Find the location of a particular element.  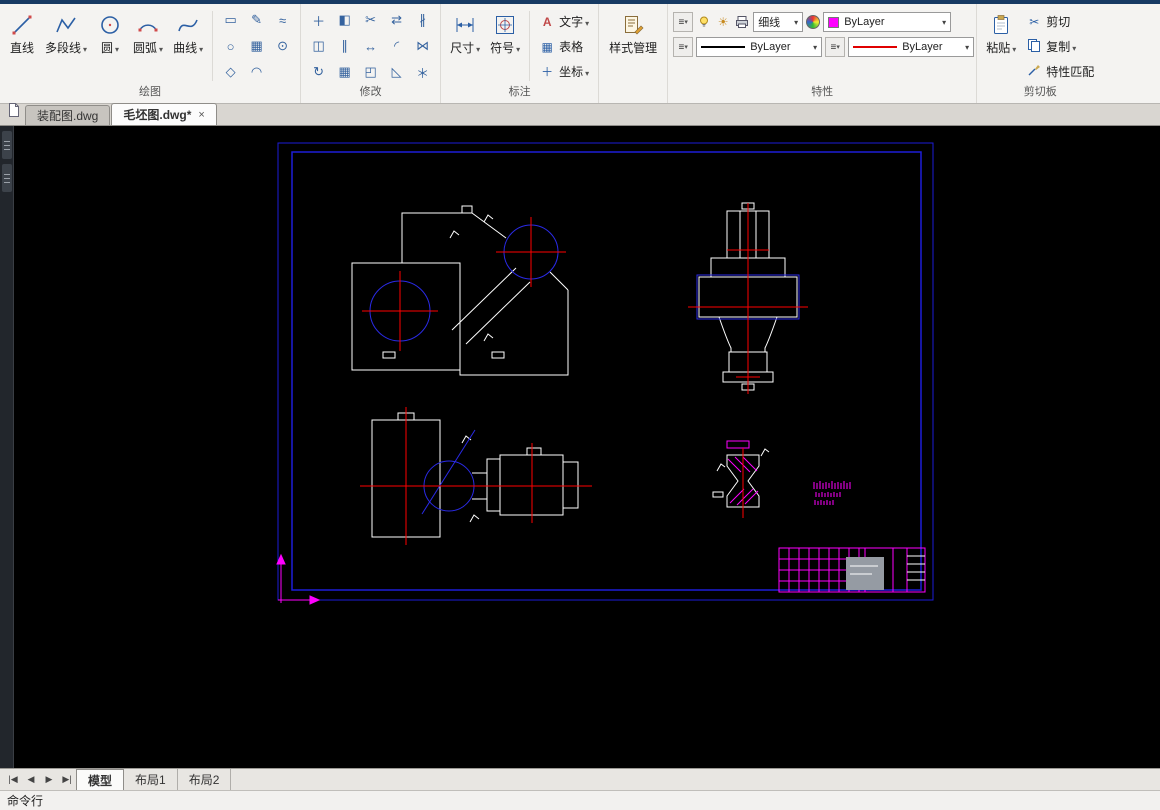

wave-icon: ≈ is located at coordinates (282, 20).